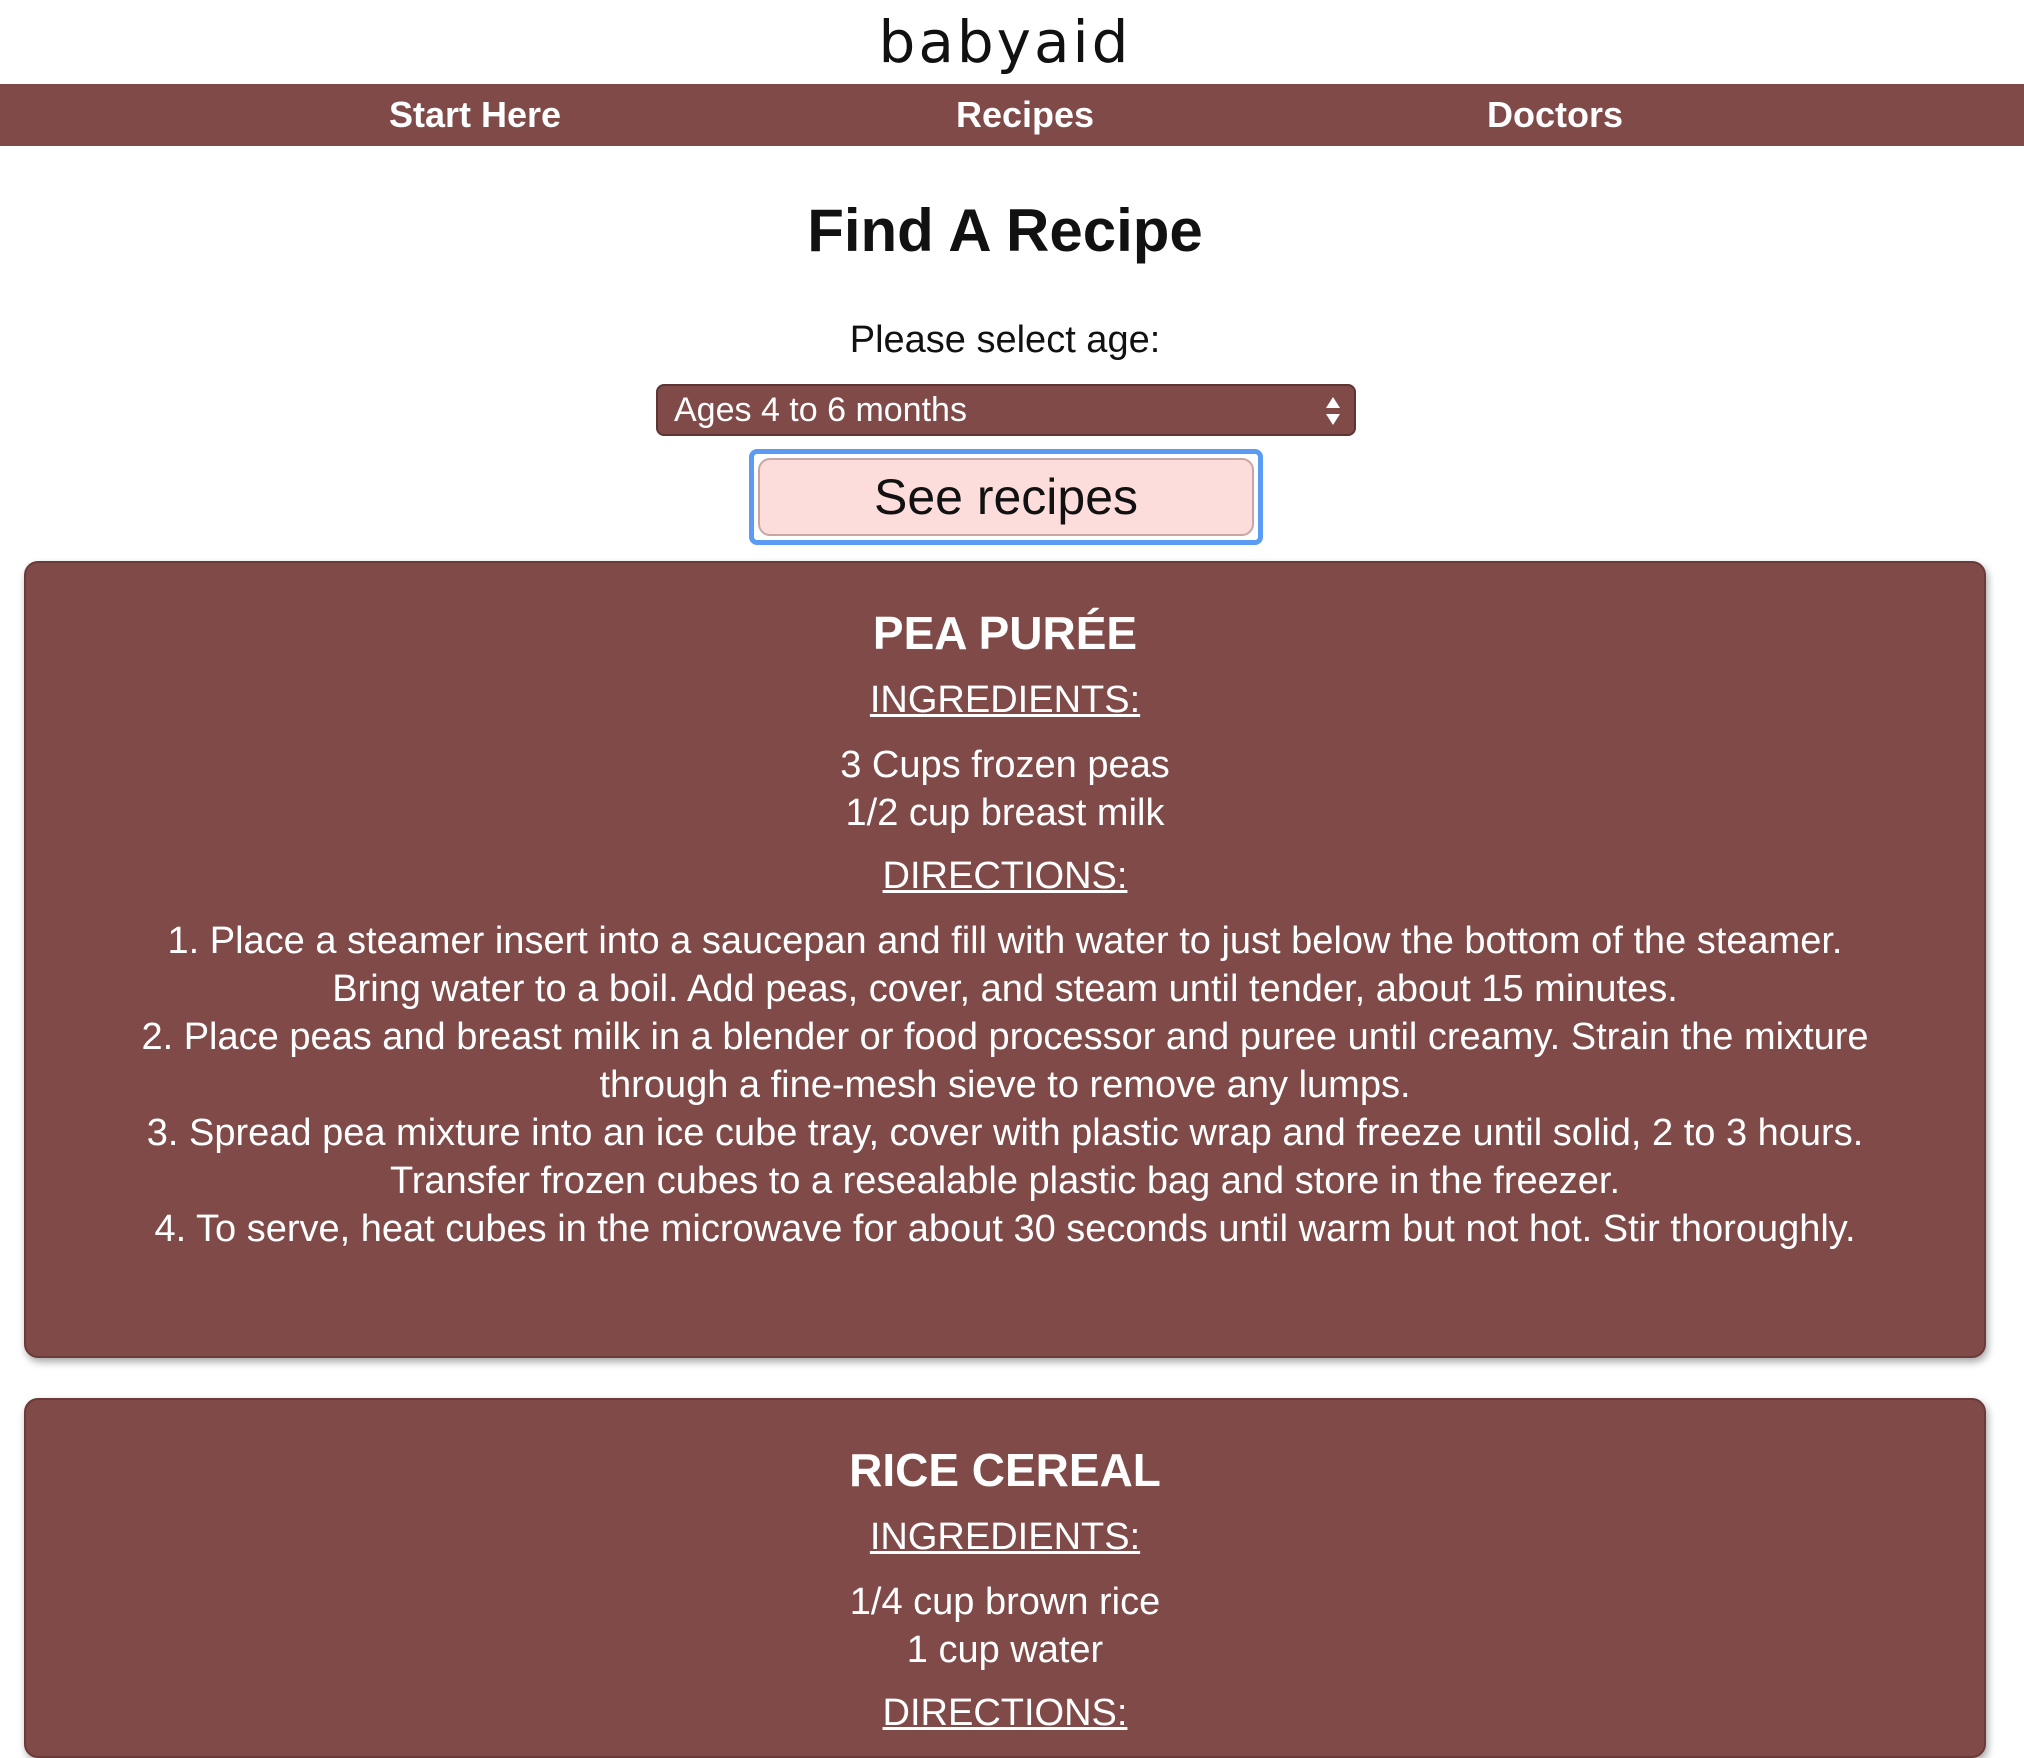 The width and height of the screenshot is (2024, 1758). I want to click on ingredient-item: 1/2 cup breast milk, so click(1005, 813).